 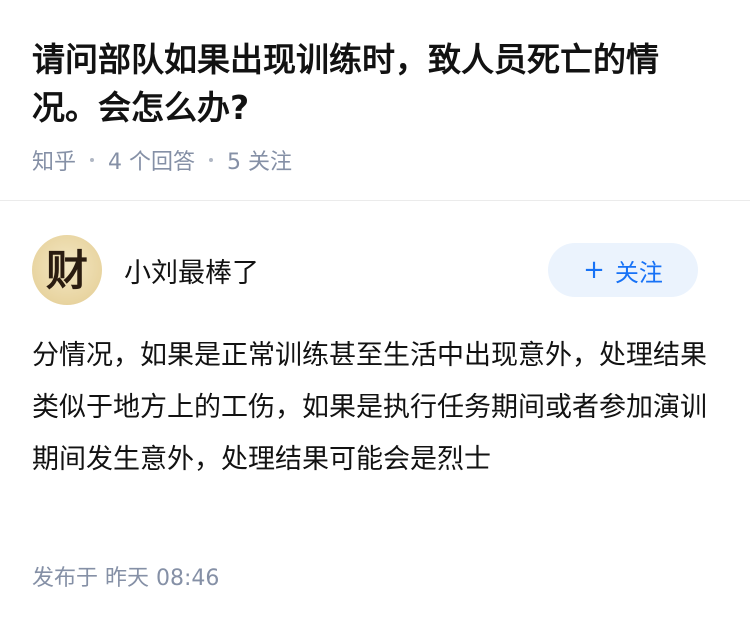 What do you see at coordinates (260, 162) in the screenshot?
I see `follows-count: 5 关注` at bounding box center [260, 162].